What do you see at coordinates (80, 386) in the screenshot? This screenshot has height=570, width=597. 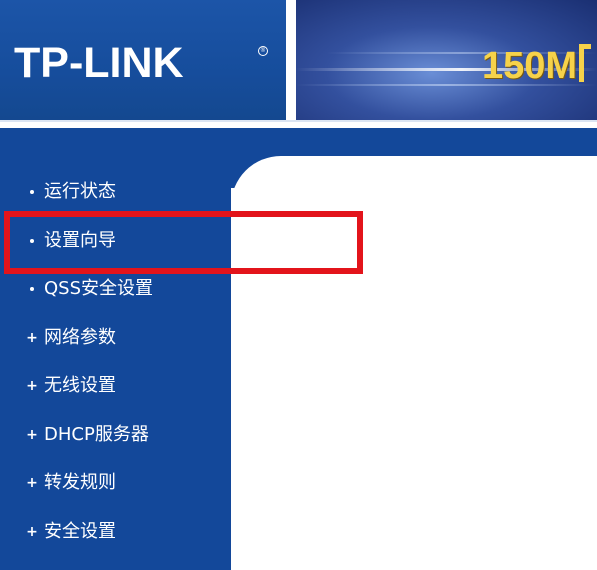 I see `sidebar-item-label: 无线设置` at bounding box center [80, 386].